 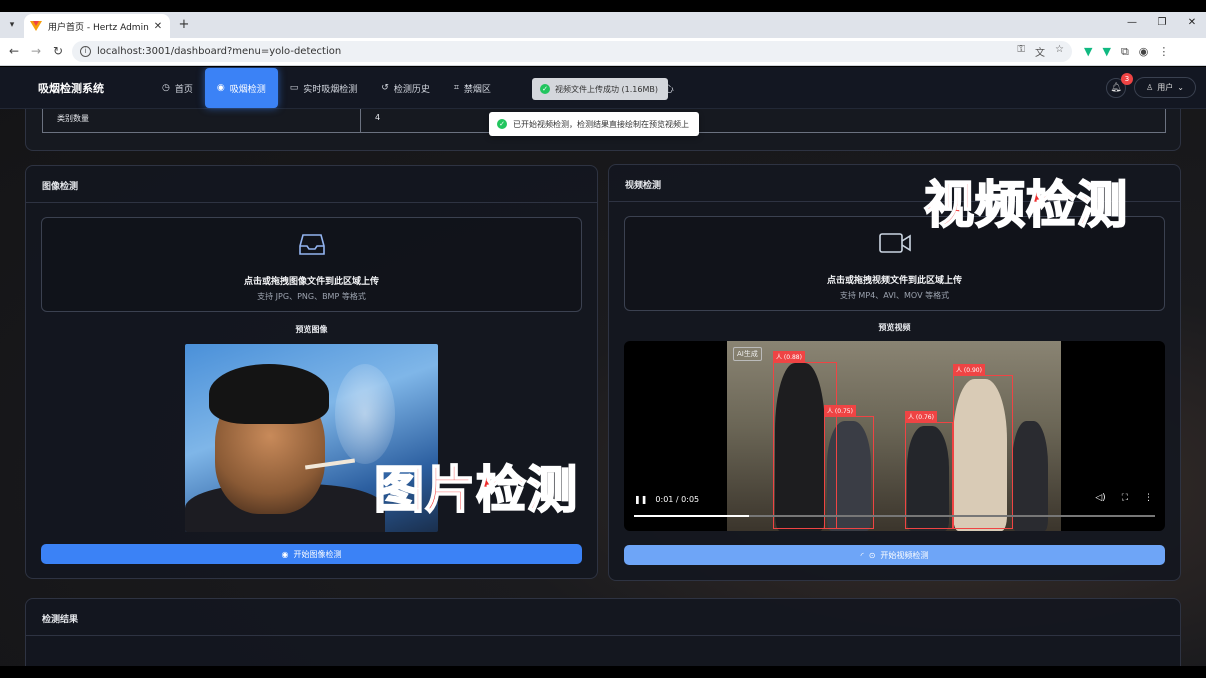 I want to click on video-time: 0:01 / 0:05, so click(x=677, y=499).